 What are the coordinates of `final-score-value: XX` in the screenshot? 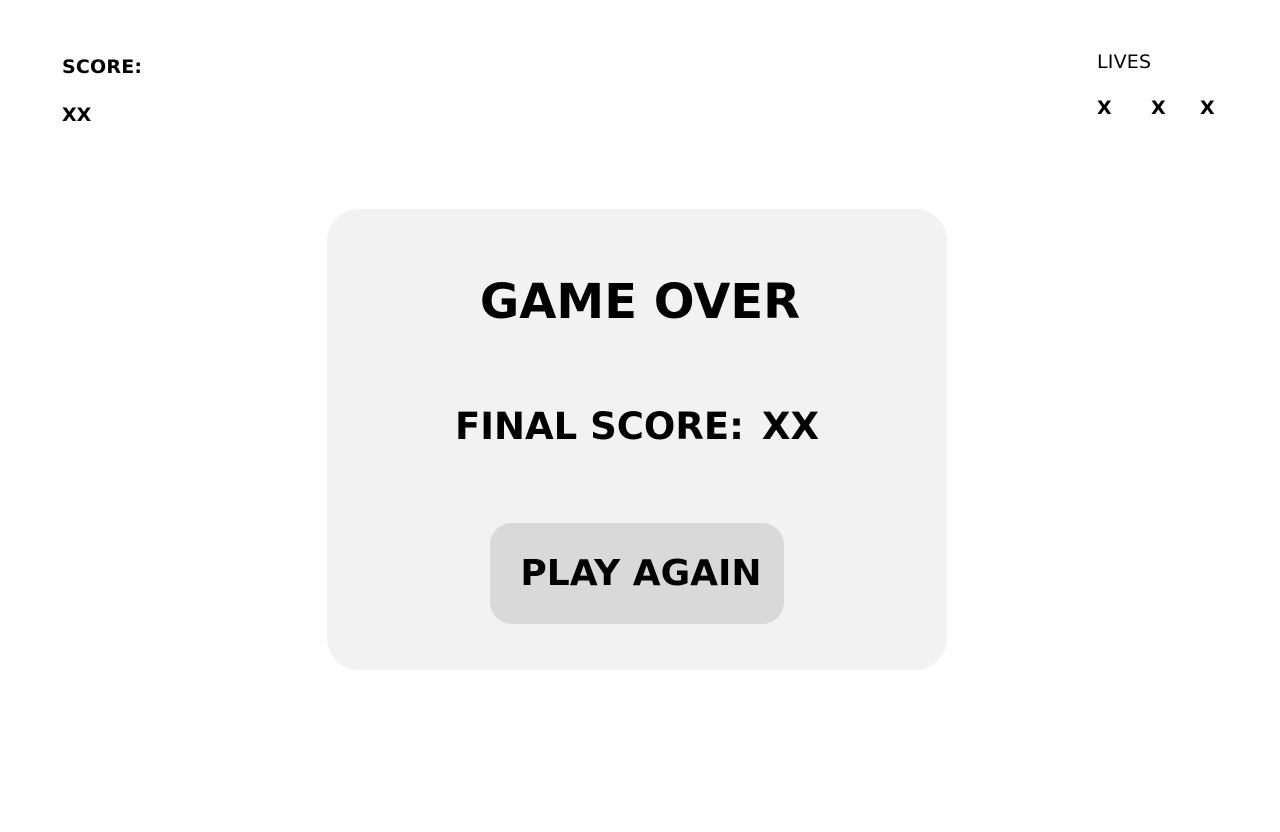 It's located at (790, 426).